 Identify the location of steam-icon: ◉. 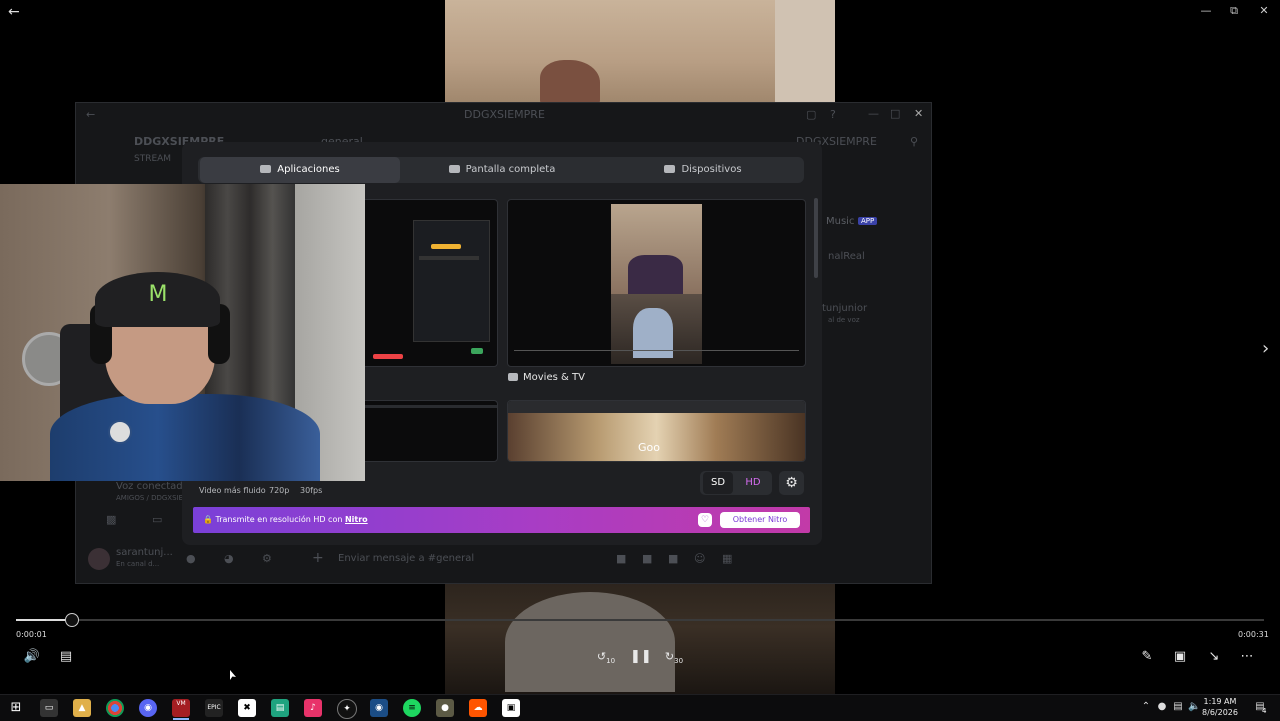
(379, 708).